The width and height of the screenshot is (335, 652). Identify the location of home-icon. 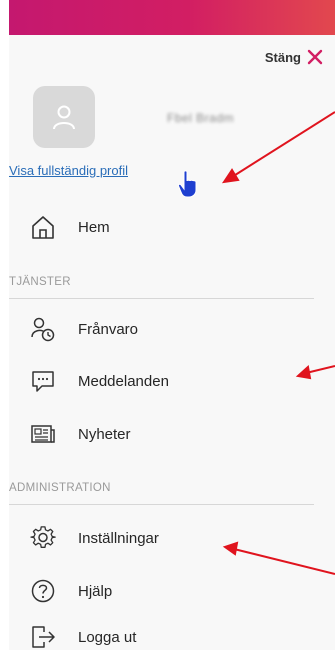
(43, 227).